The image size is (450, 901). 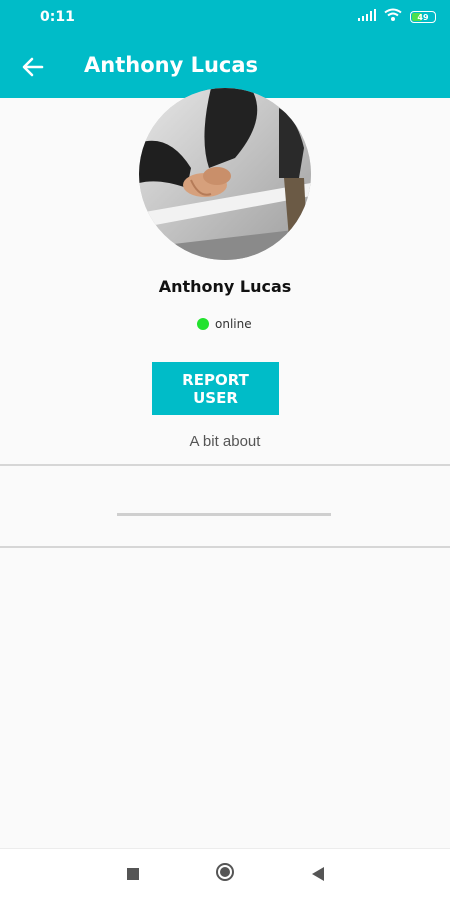 I want to click on recents-square-icon, so click(x=133, y=874).